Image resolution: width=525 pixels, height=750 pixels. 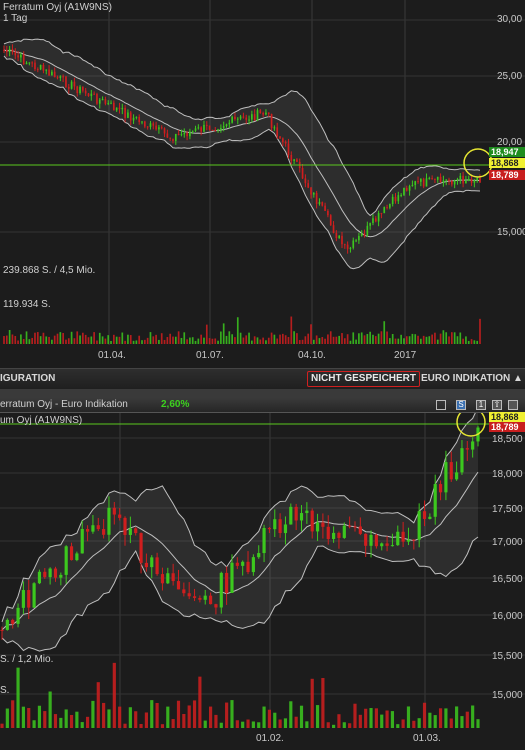 I want to click on top-chart-title: Ferratum Oyj (A1W9NS), so click(x=57, y=7).